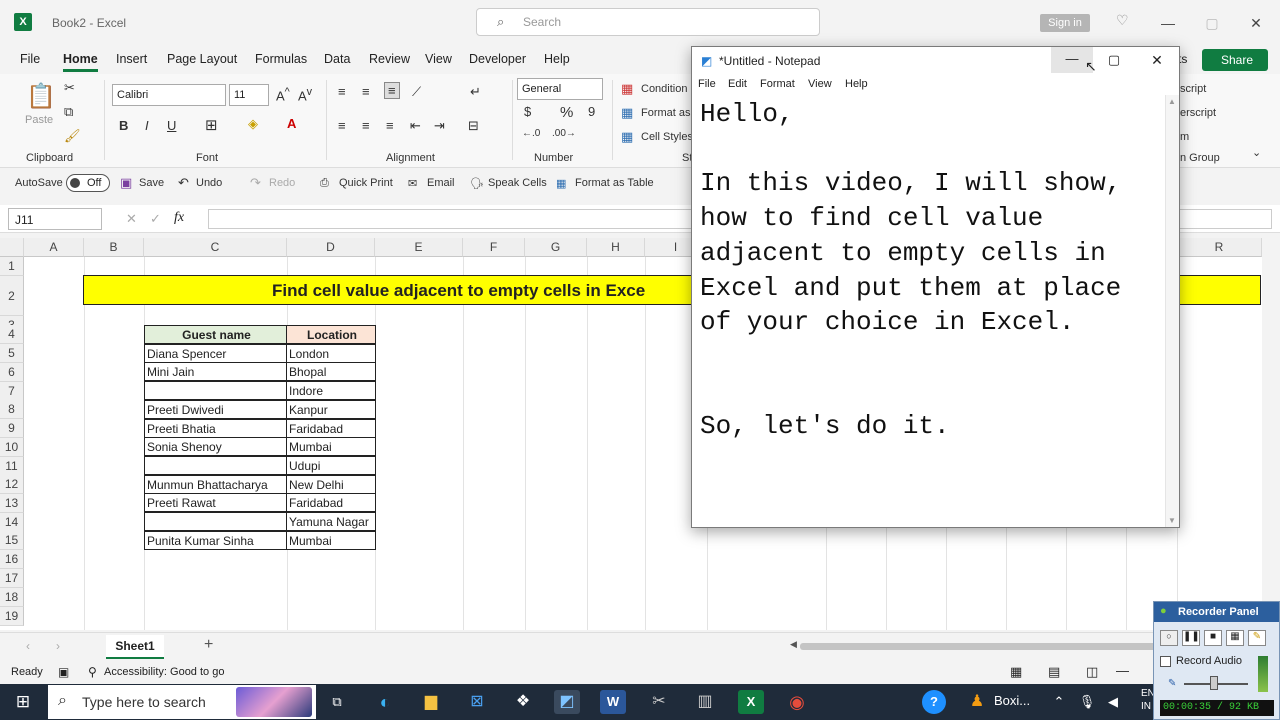 The width and height of the screenshot is (1280, 720). Describe the element at coordinates (305, 94) in the screenshot. I see `decrease-font-icon: Av` at that location.